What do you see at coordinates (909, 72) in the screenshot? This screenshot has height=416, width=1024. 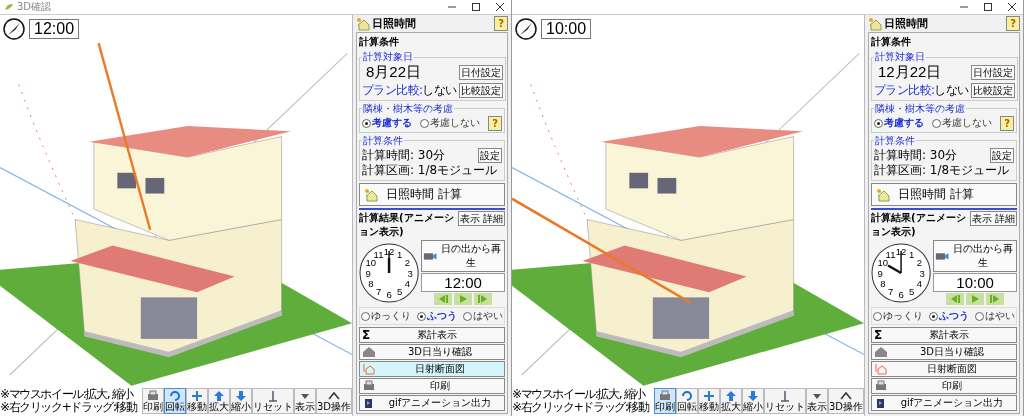 I see `date-text: 12月22日` at bounding box center [909, 72].